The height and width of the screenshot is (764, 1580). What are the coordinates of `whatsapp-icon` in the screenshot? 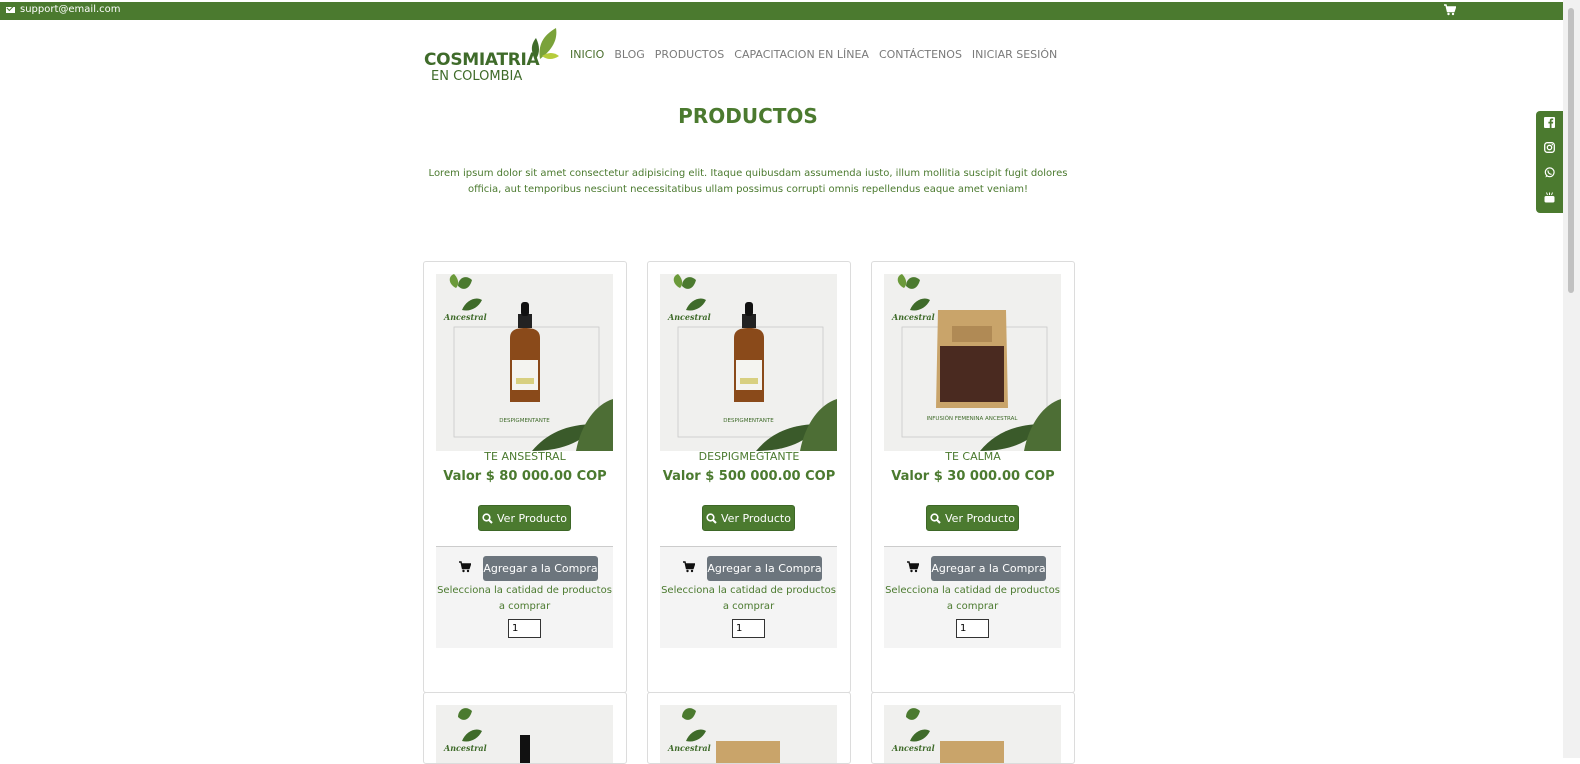 It's located at (1549, 172).